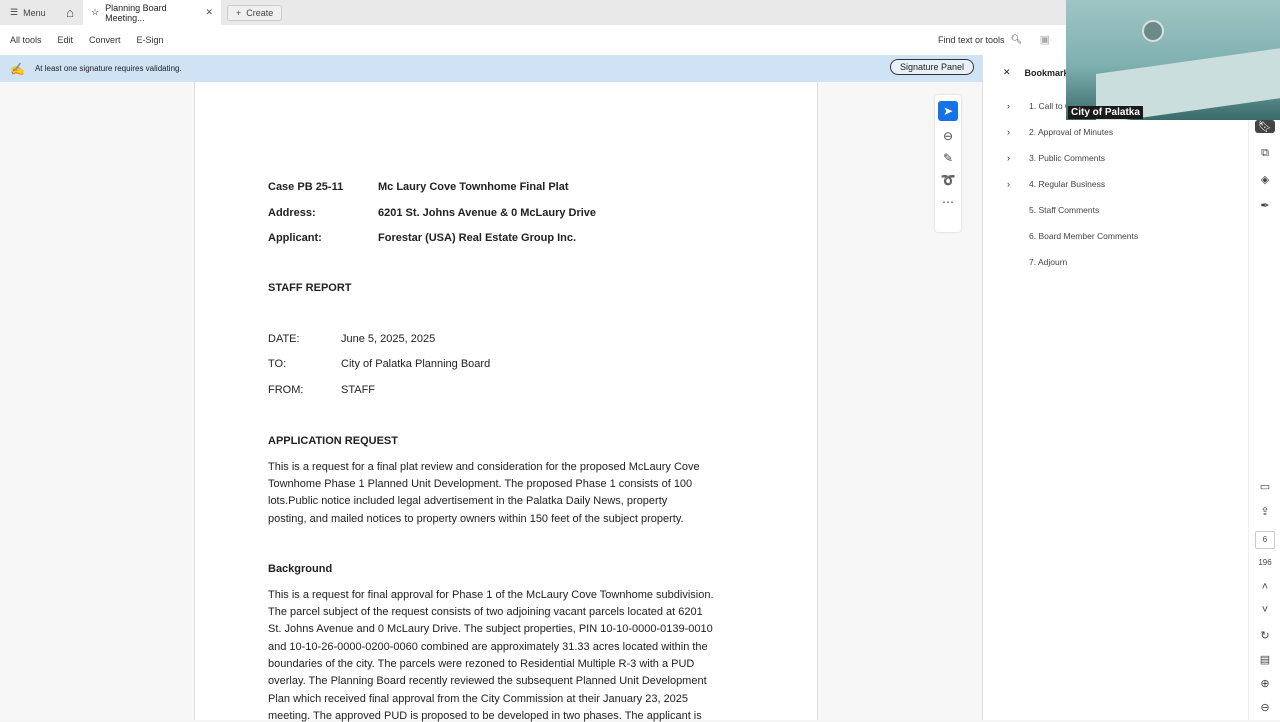 The height and width of the screenshot is (722, 1280). What do you see at coordinates (1264, 635) in the screenshot?
I see `rotate-icon: ↻` at bounding box center [1264, 635].